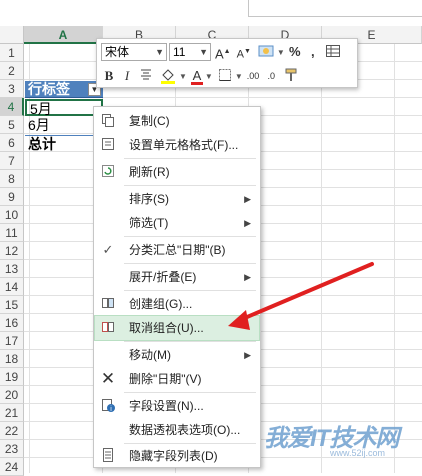  Describe the element at coordinates (358, 453) in the screenshot. I see `watermark-url: www.52ij.com` at that location.